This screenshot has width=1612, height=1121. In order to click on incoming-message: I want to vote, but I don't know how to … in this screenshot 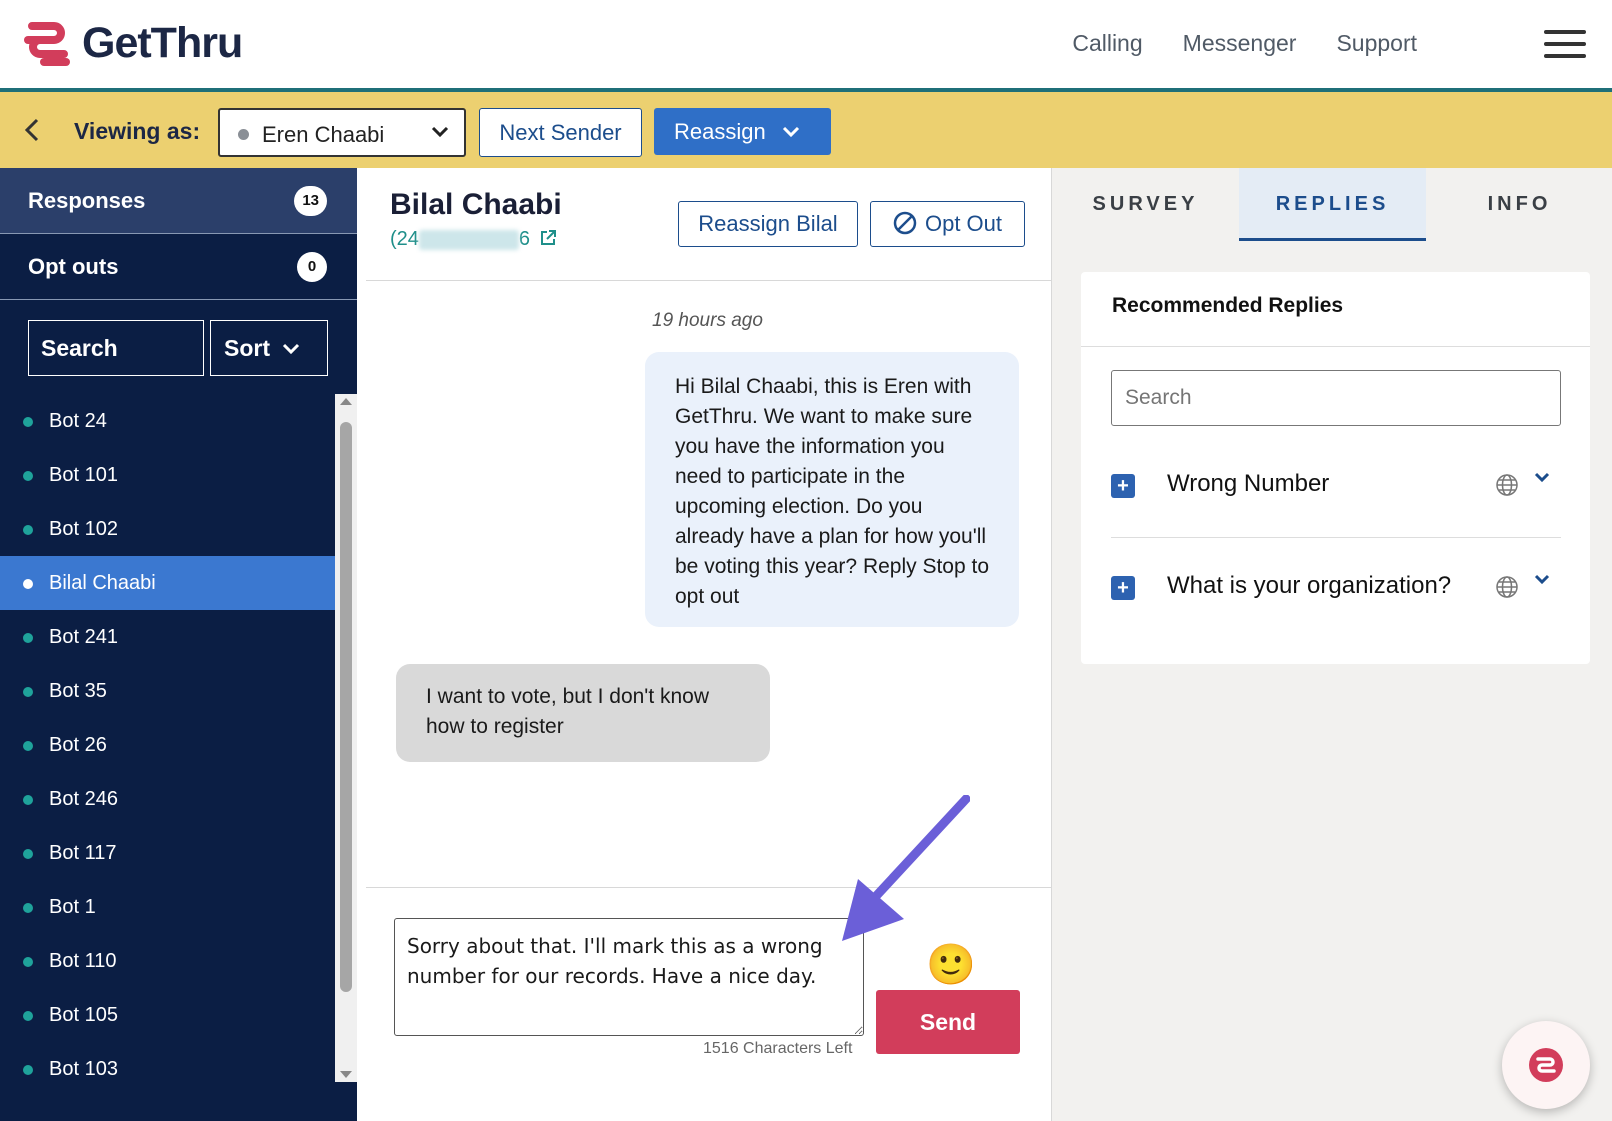, I will do `click(583, 713)`.